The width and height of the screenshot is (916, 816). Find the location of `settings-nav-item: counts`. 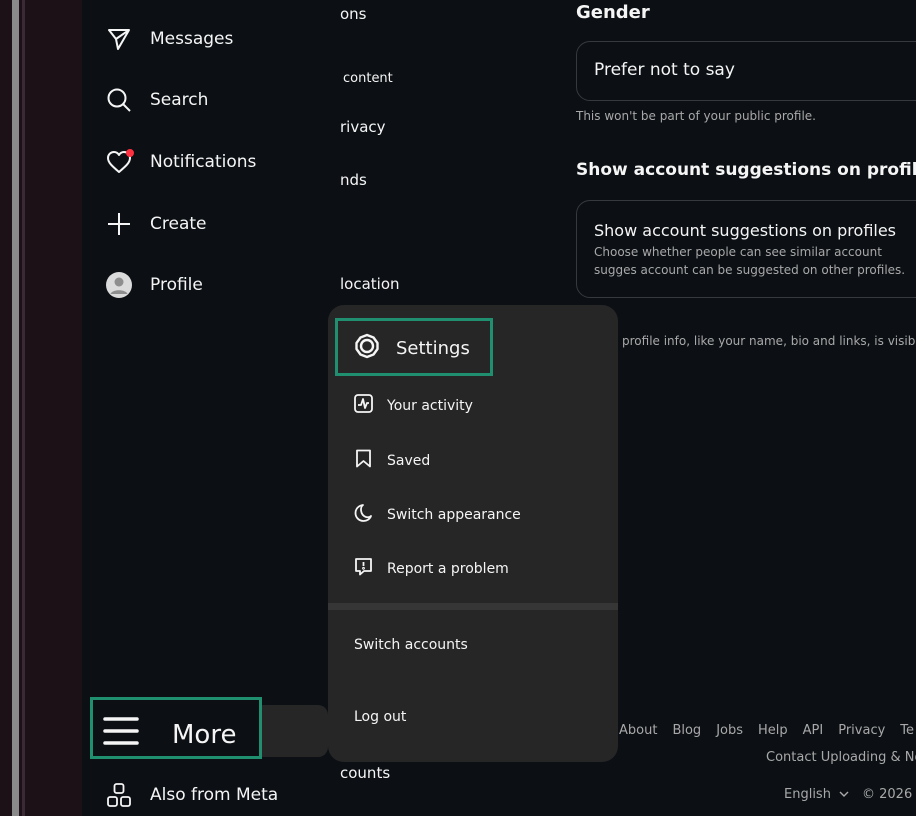

settings-nav-item: counts is located at coordinates (365, 773).